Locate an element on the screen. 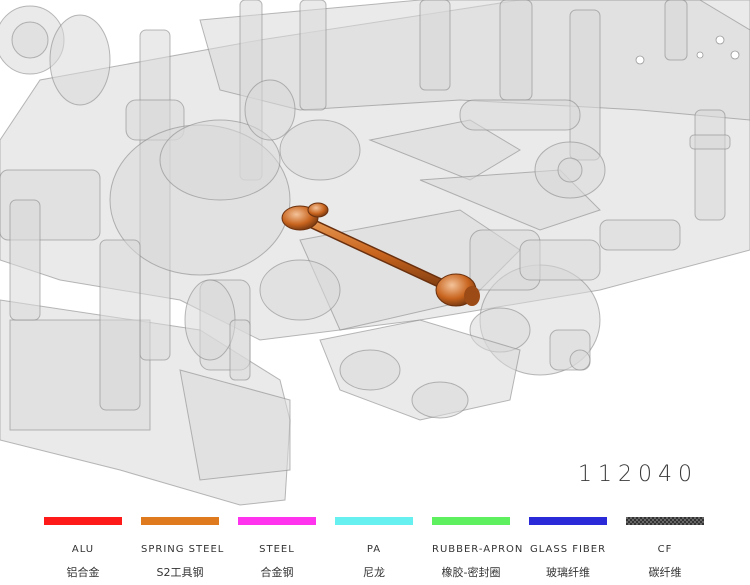 The height and width of the screenshot is (585, 750). legend-item-spring-steel: SPRING STEEL S2工具钢 is located at coordinates (183, 548).